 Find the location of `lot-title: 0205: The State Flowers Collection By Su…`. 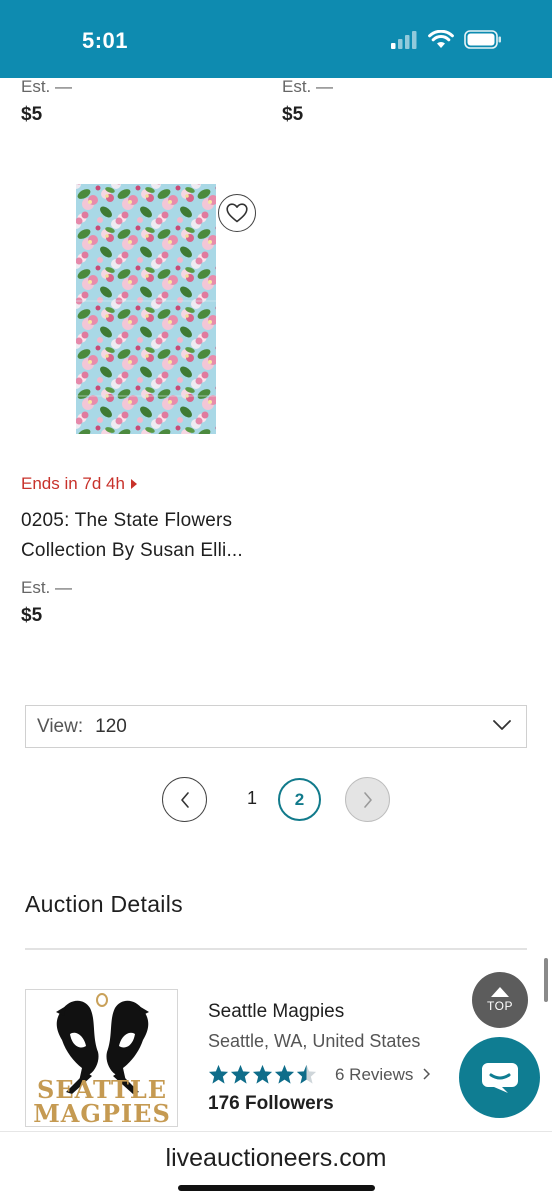

lot-title: 0205: The State Flowers Collection By Su… is located at coordinates (156, 536).